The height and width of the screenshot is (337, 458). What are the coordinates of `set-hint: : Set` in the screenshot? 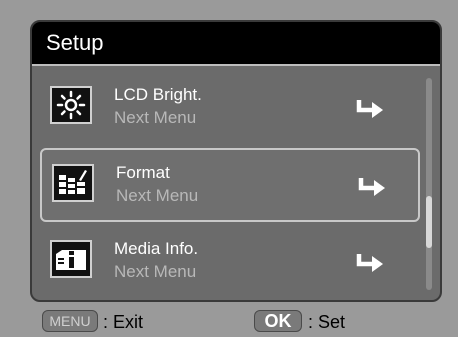 It's located at (327, 322).